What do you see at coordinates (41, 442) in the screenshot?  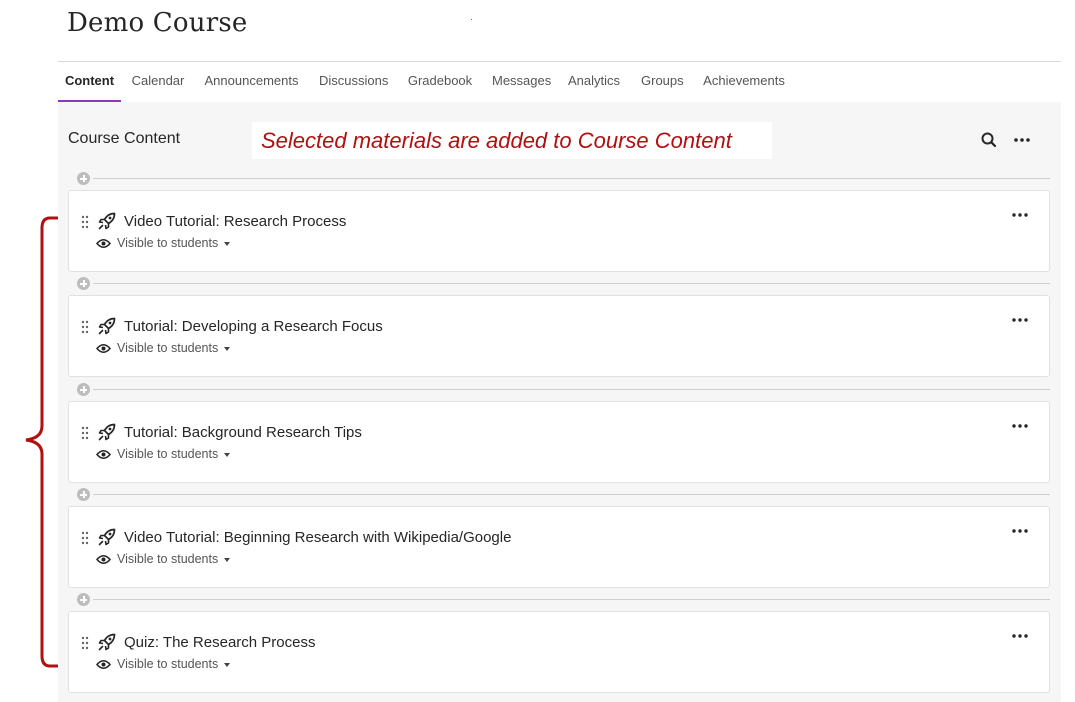 I see `bracket-annotation` at bounding box center [41, 442].